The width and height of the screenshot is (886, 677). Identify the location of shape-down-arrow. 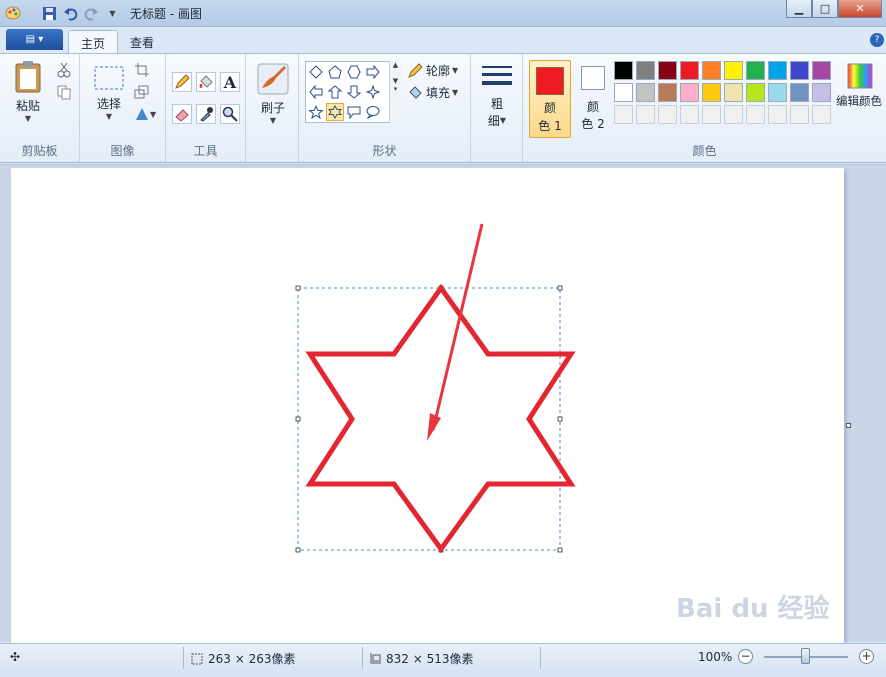
(354, 92).